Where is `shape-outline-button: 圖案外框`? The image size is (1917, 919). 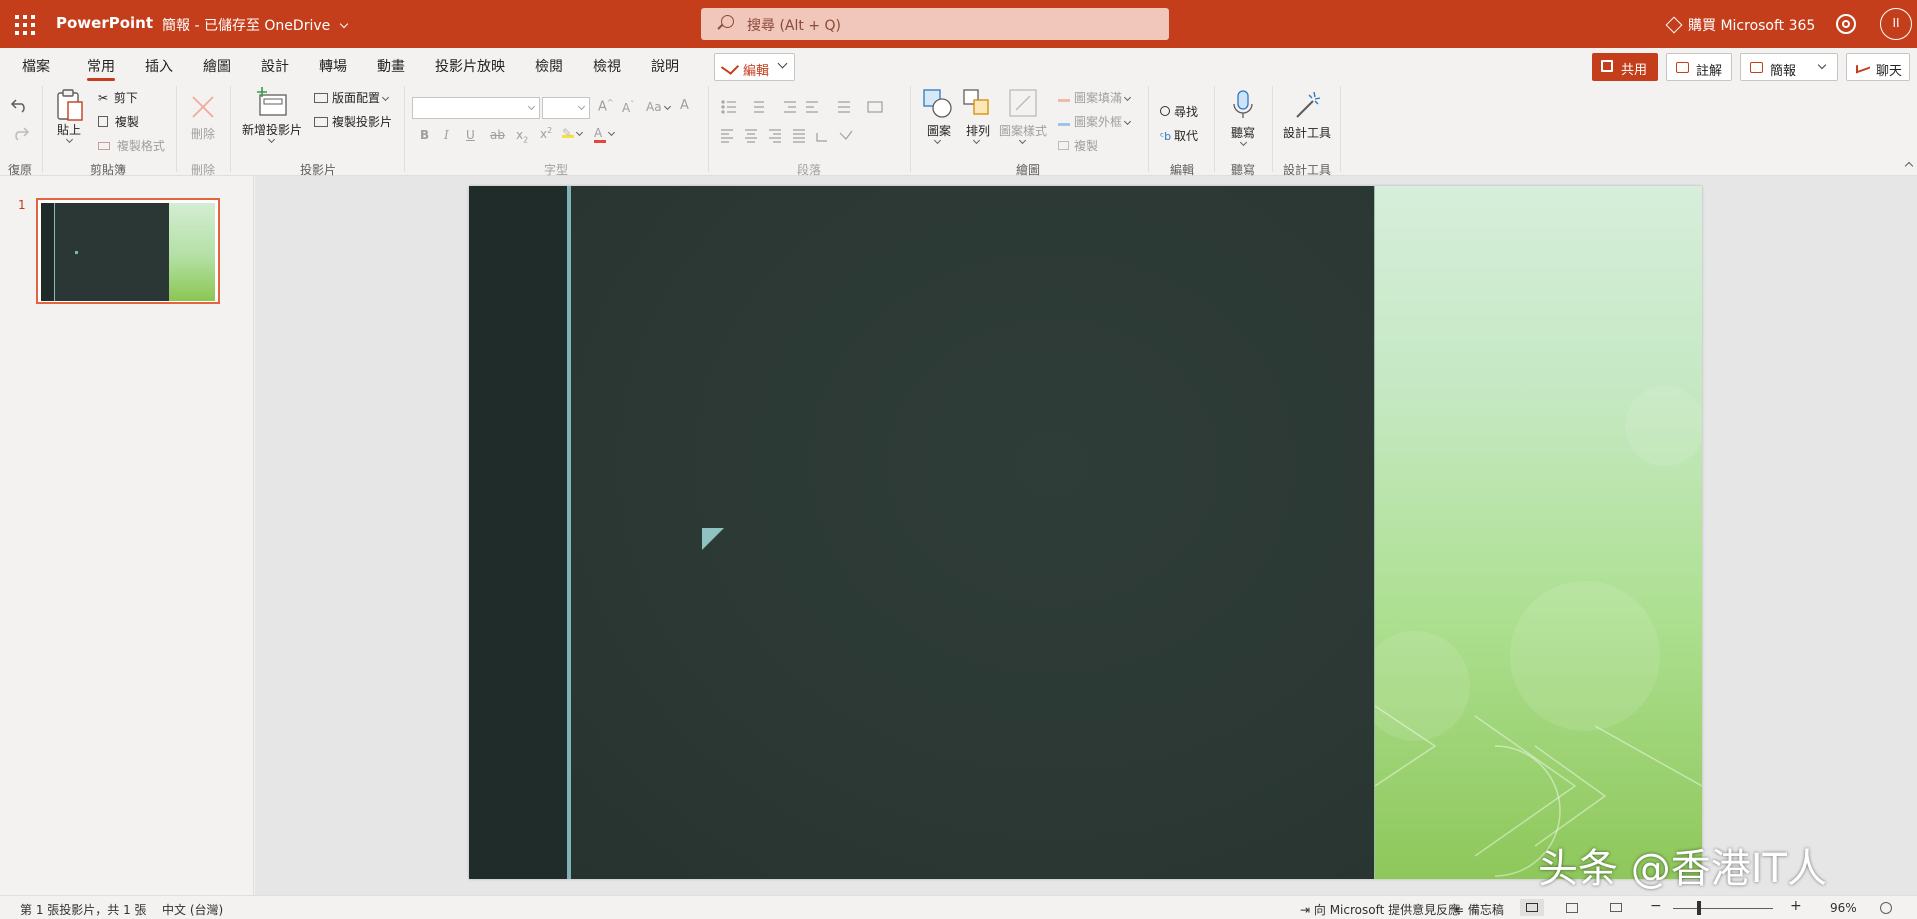 shape-outline-button: 圖案外框 is located at coordinates (1095, 121).